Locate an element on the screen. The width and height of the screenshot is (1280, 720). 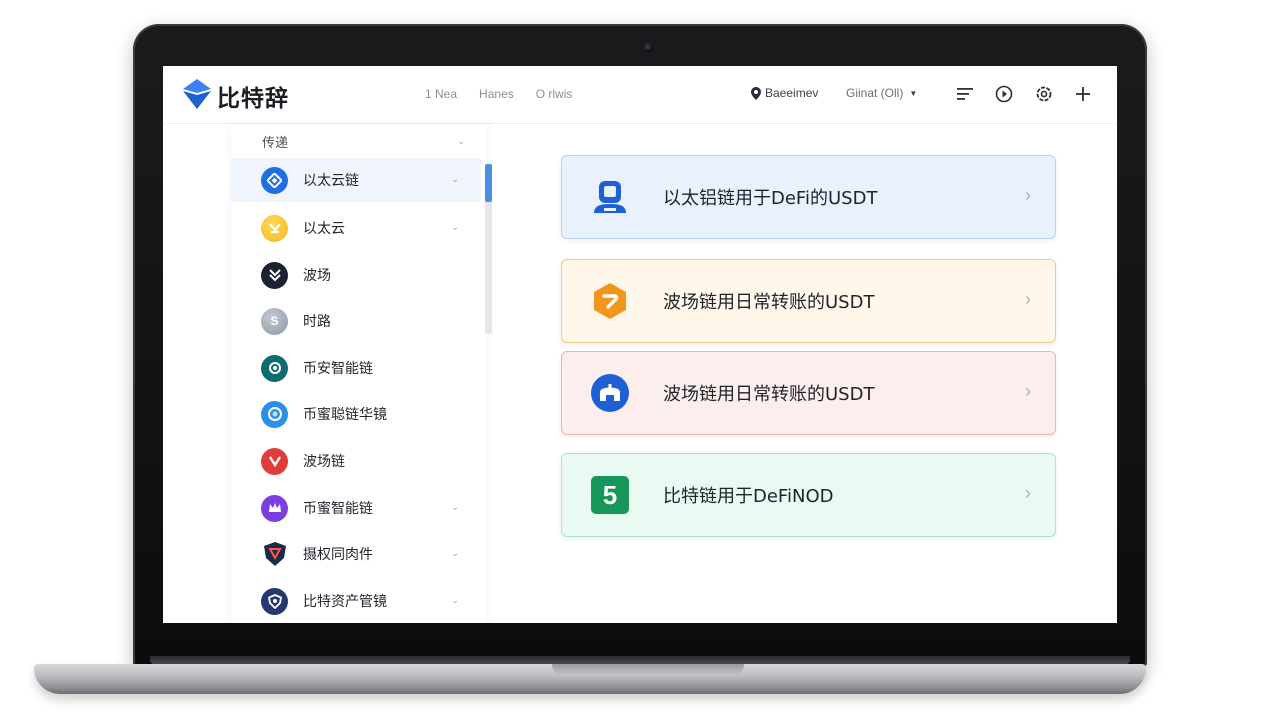
teal-node-icon is located at coordinates (274, 368).